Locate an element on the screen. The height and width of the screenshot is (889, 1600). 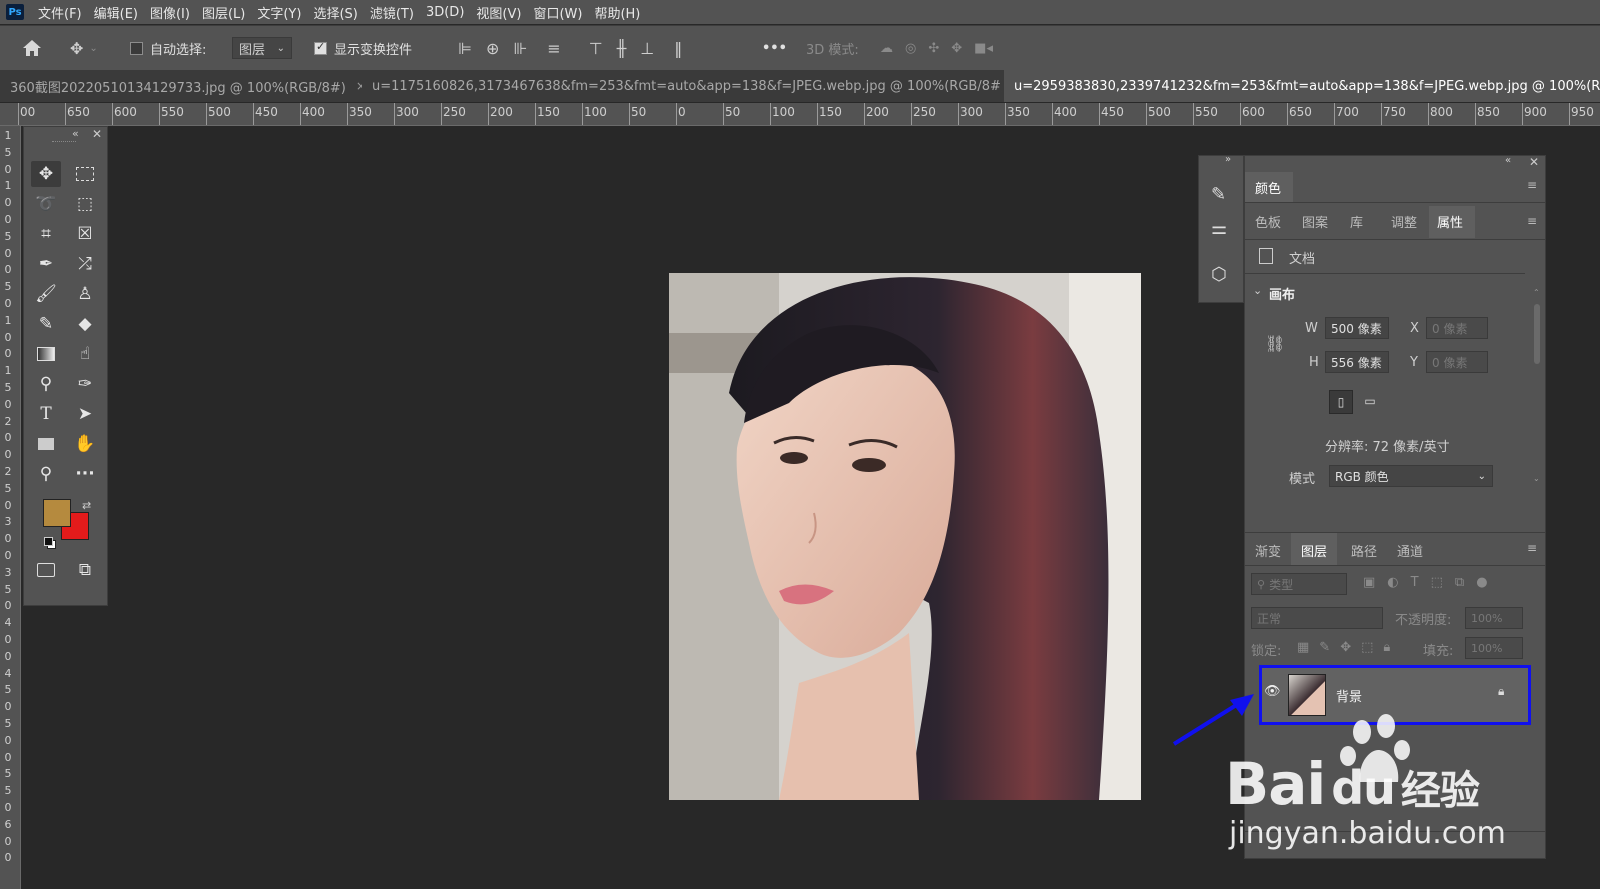
tab-layers: 图层 is located at coordinates (1314, 549).